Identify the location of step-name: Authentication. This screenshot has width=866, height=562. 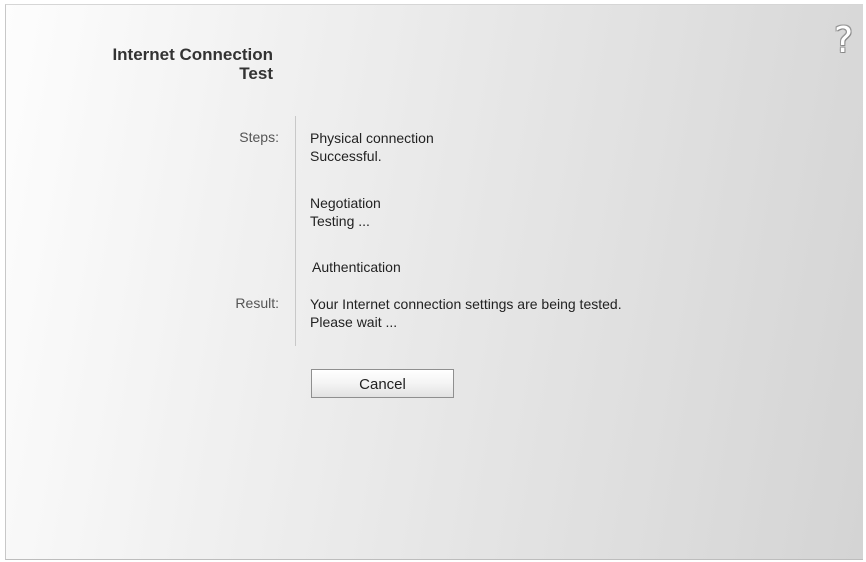
(356, 267).